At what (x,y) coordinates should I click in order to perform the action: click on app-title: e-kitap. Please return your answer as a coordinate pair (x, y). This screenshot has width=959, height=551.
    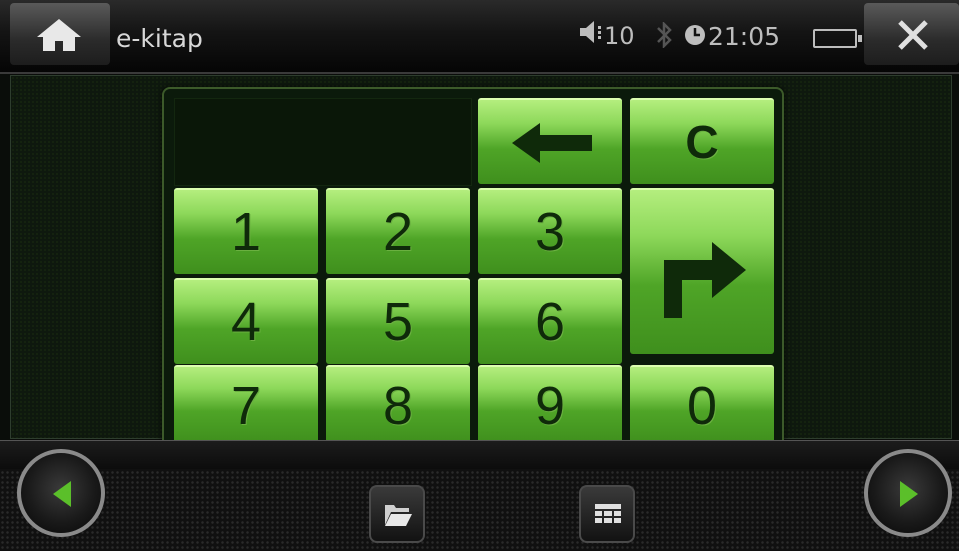
    Looking at the image, I should click on (159, 38).